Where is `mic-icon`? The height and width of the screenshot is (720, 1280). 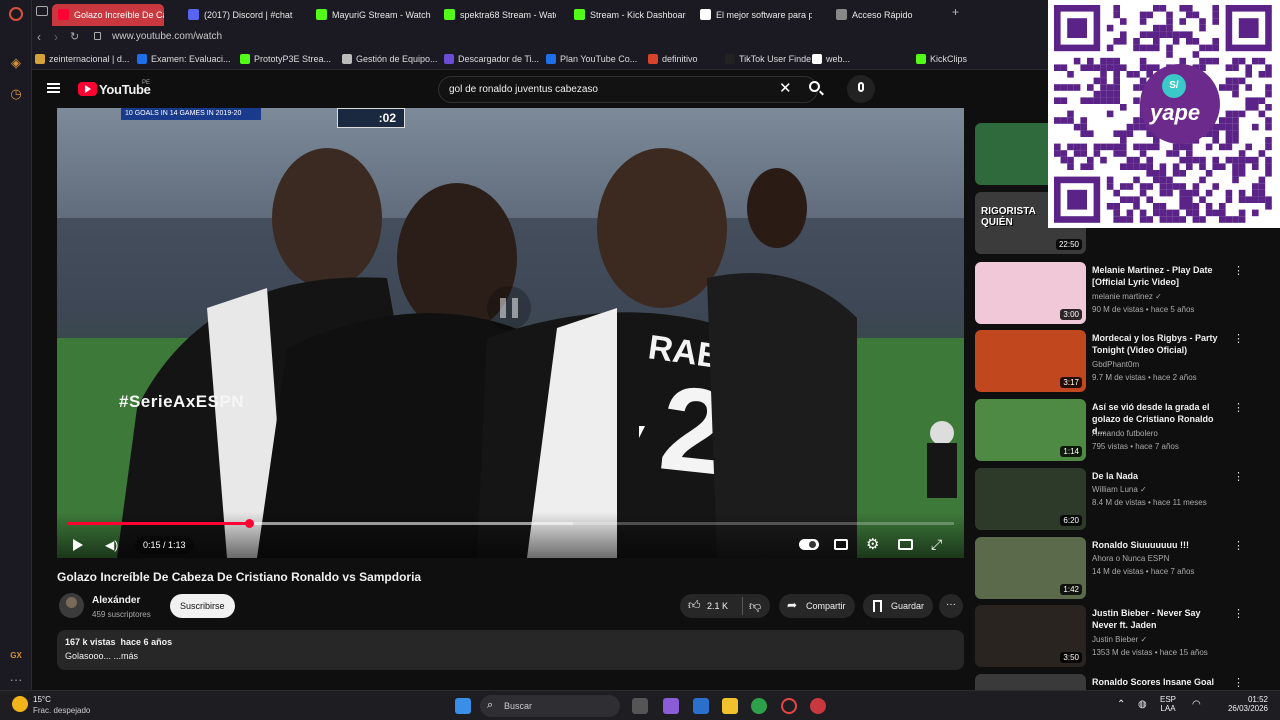 mic-icon is located at coordinates (861, 89).